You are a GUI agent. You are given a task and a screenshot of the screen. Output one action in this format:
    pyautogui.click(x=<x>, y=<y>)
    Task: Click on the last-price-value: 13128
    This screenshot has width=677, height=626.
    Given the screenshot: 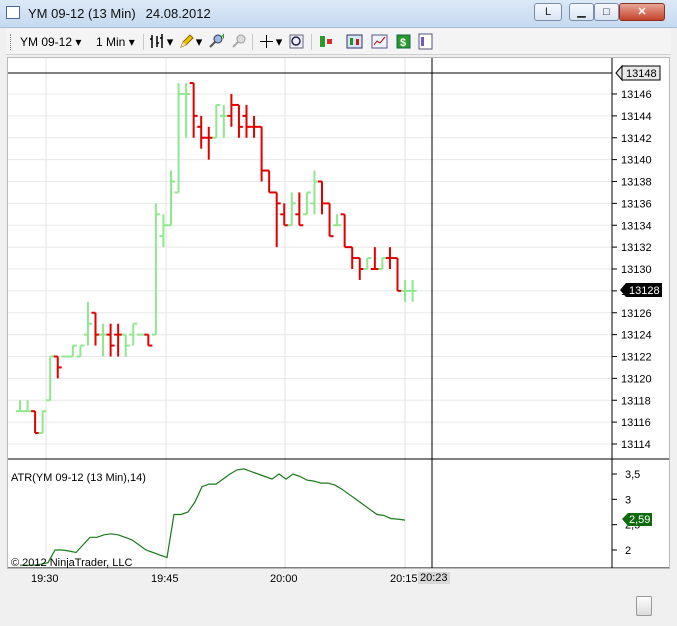 What is the action you would take?
    pyautogui.click(x=644, y=291)
    